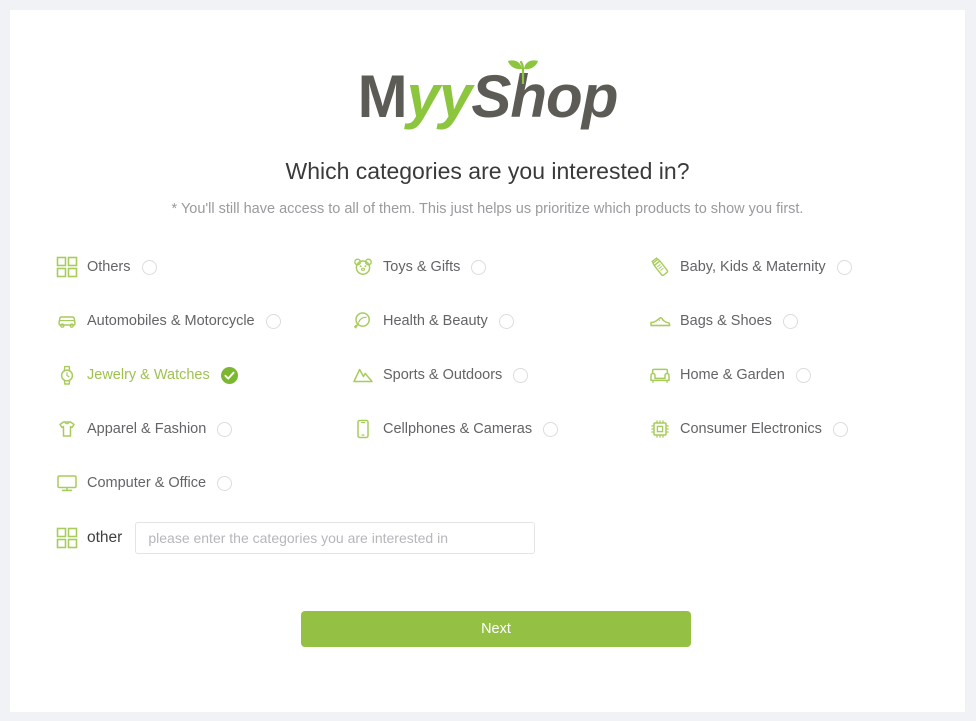 The image size is (976, 721). I want to click on category-item: Home & Garden, so click(730, 375).